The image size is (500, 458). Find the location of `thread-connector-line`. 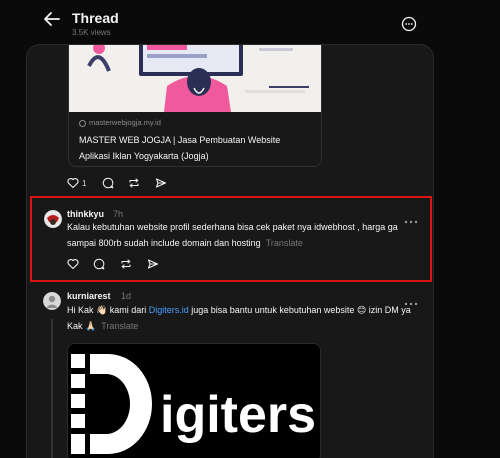

thread-connector-line is located at coordinates (52, 388).